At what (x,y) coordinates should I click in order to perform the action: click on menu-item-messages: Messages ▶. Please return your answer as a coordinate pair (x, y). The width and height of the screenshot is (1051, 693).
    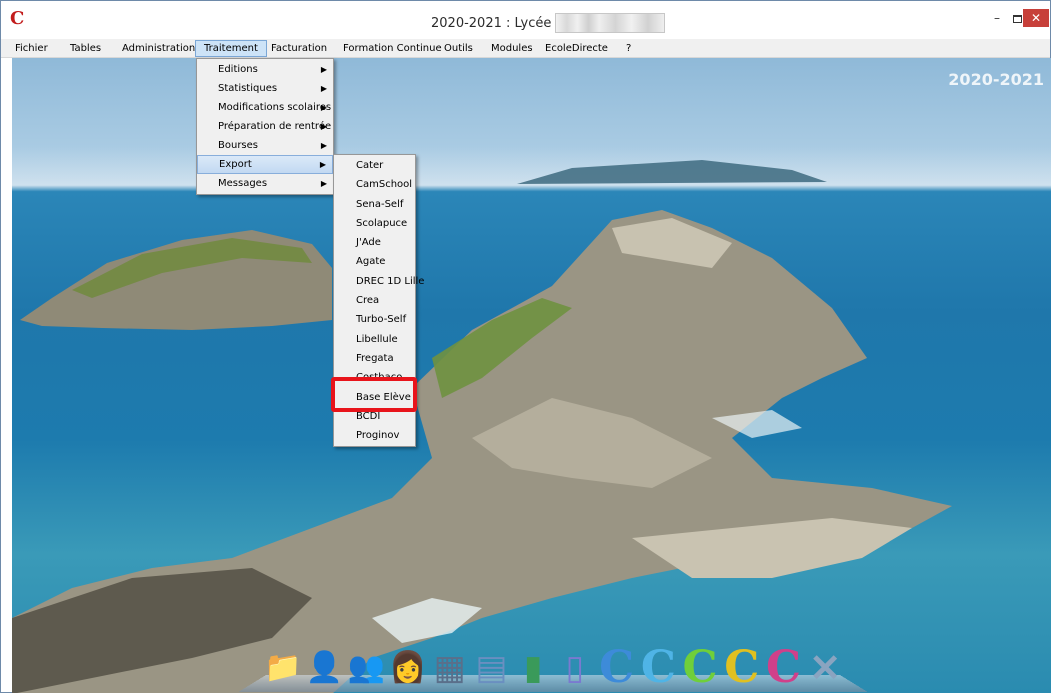
    Looking at the image, I should click on (265, 183).